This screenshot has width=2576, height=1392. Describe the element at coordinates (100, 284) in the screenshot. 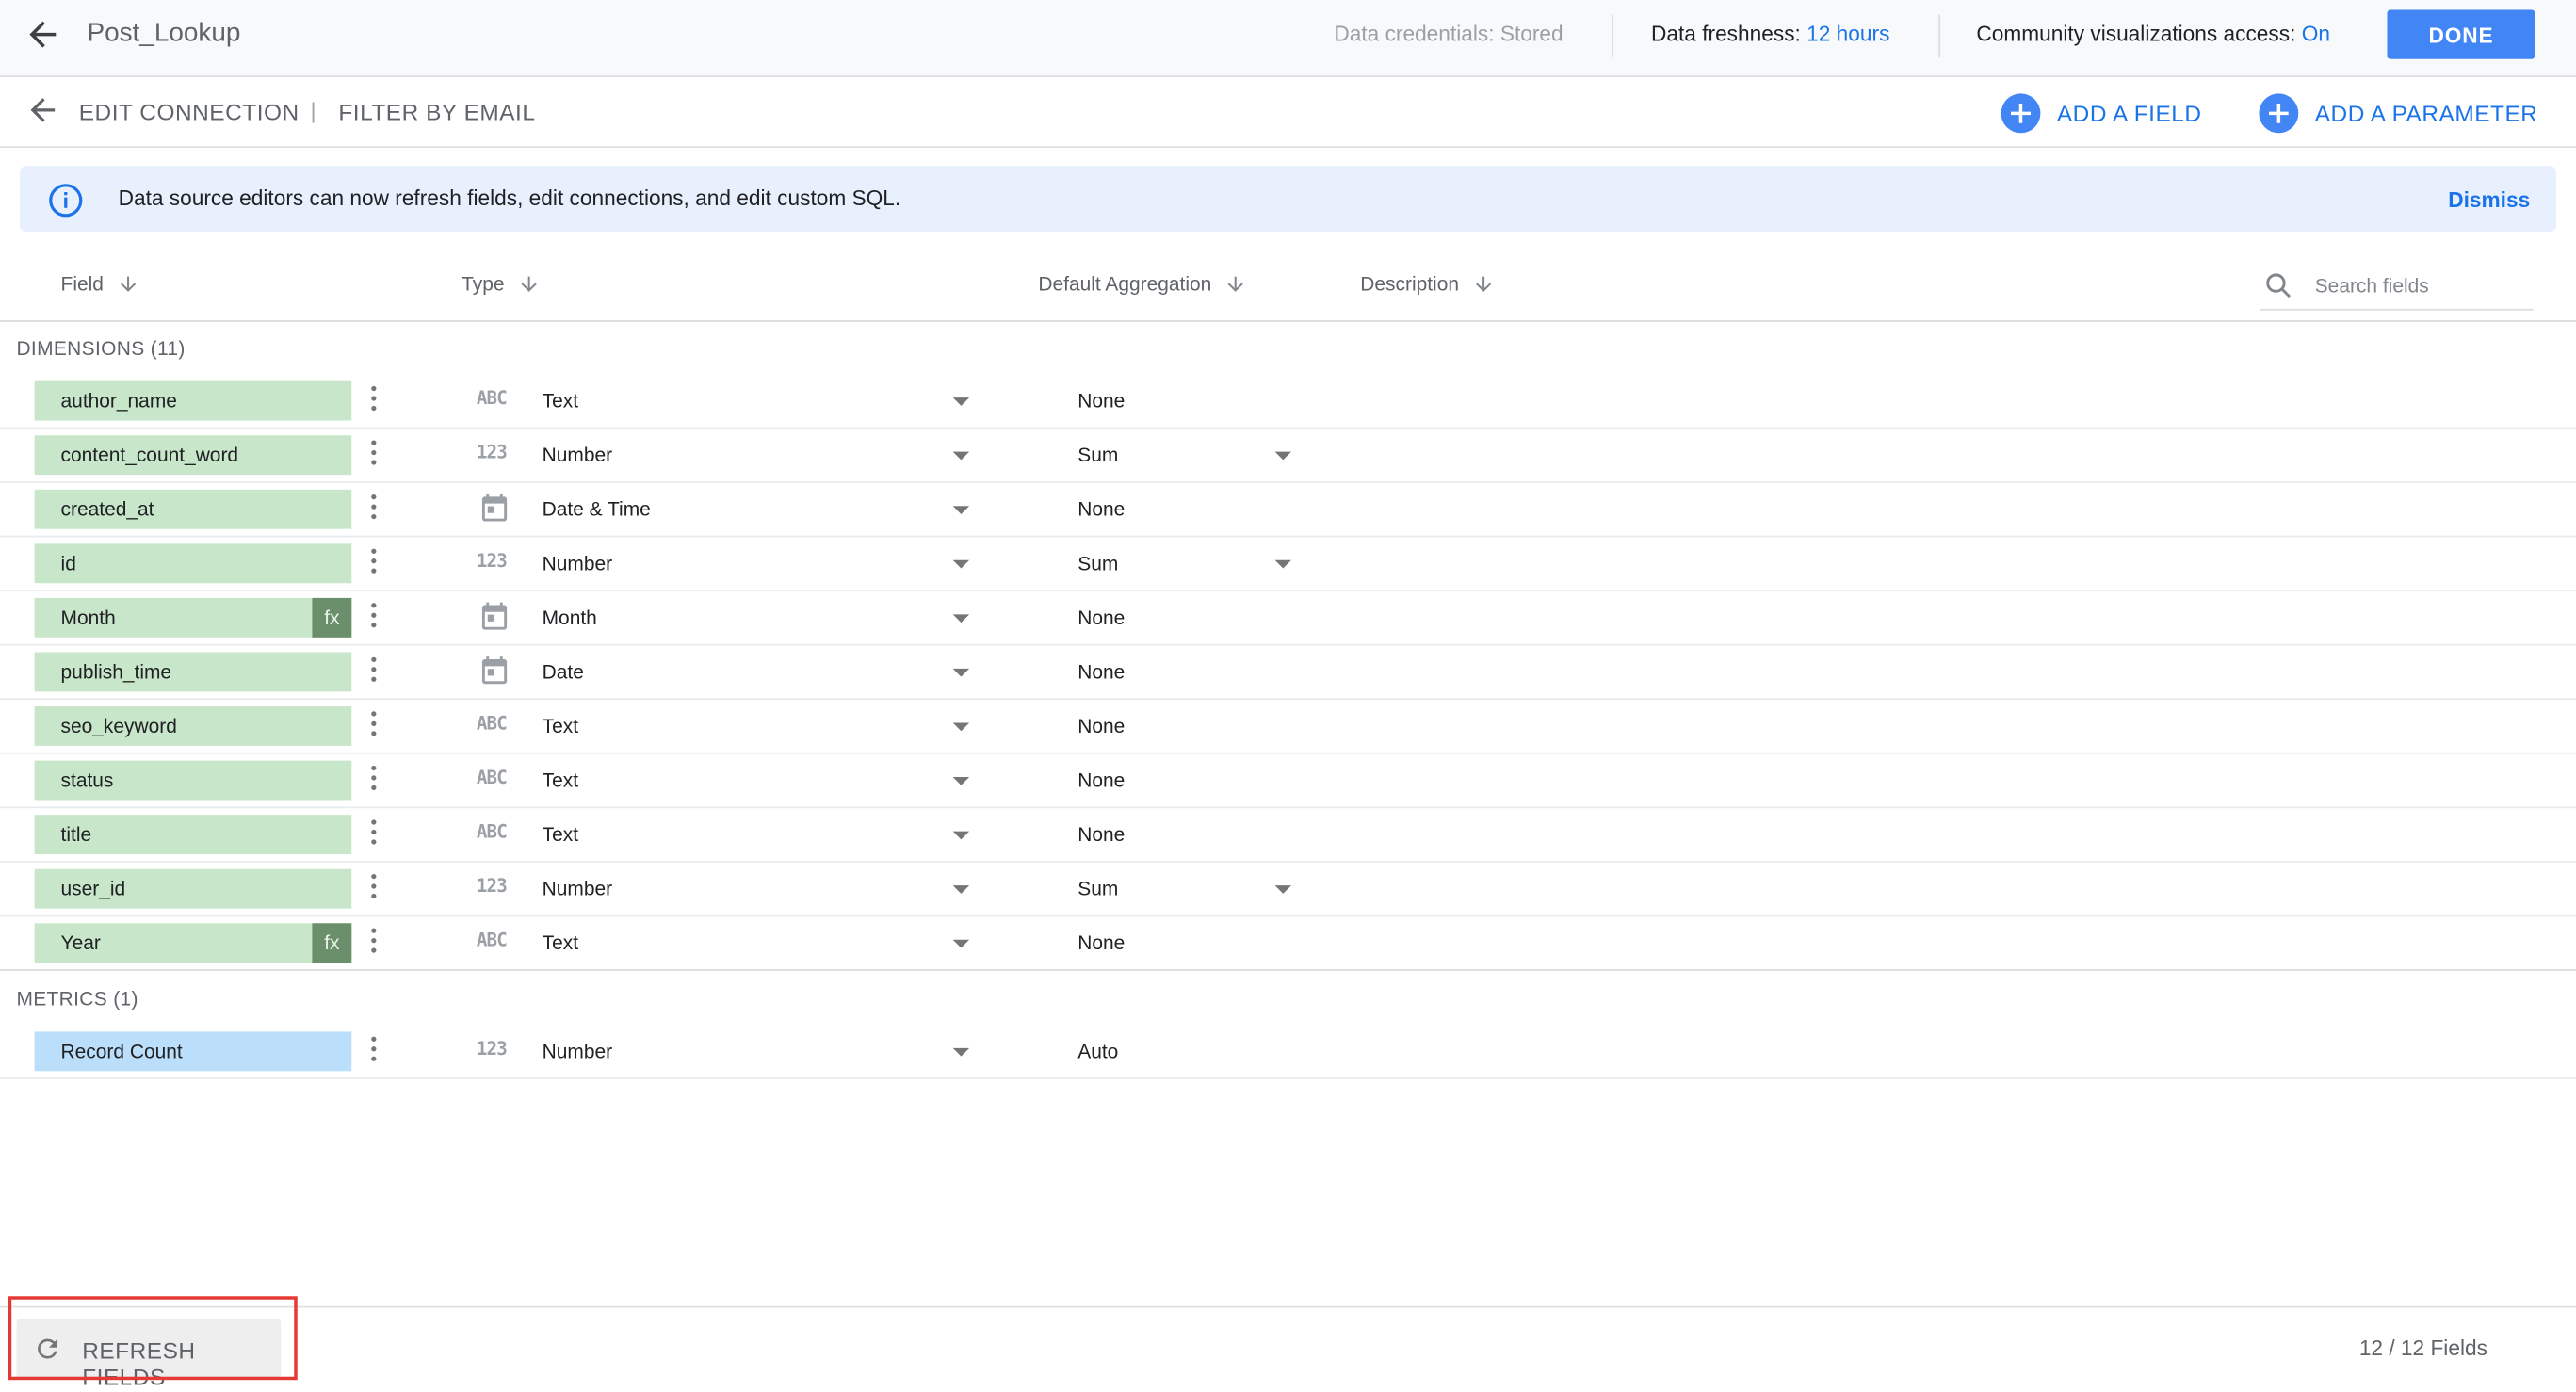

I see `column-field: Field` at that location.